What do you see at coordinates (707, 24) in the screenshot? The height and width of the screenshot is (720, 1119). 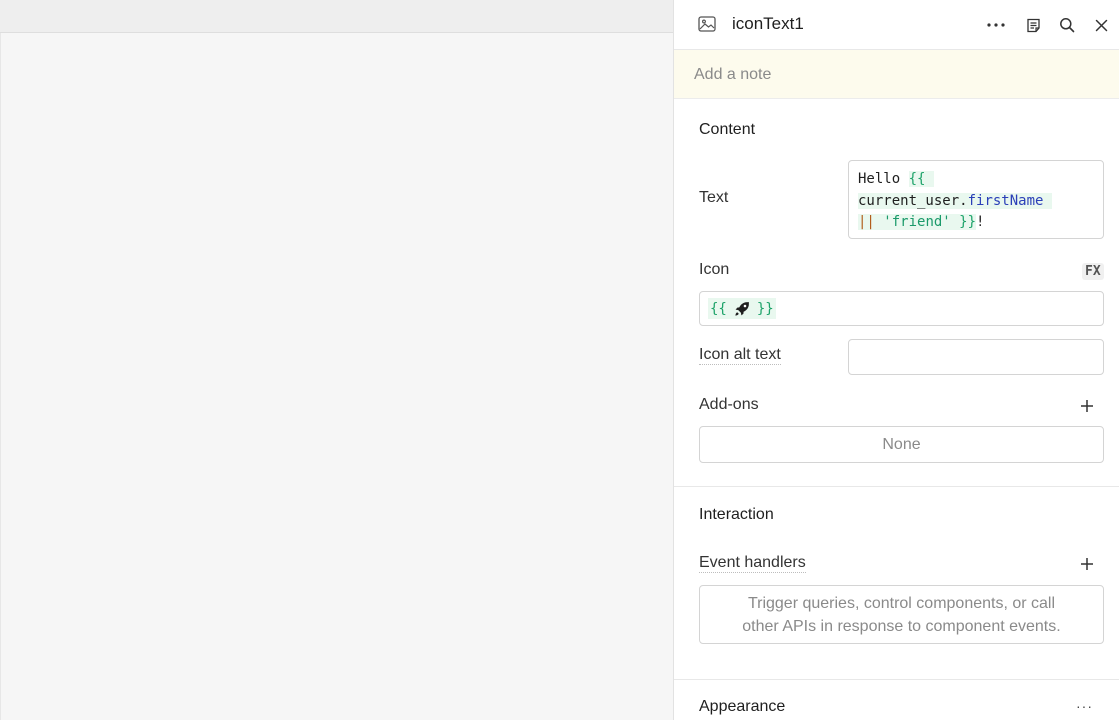 I see `image-icon` at bounding box center [707, 24].